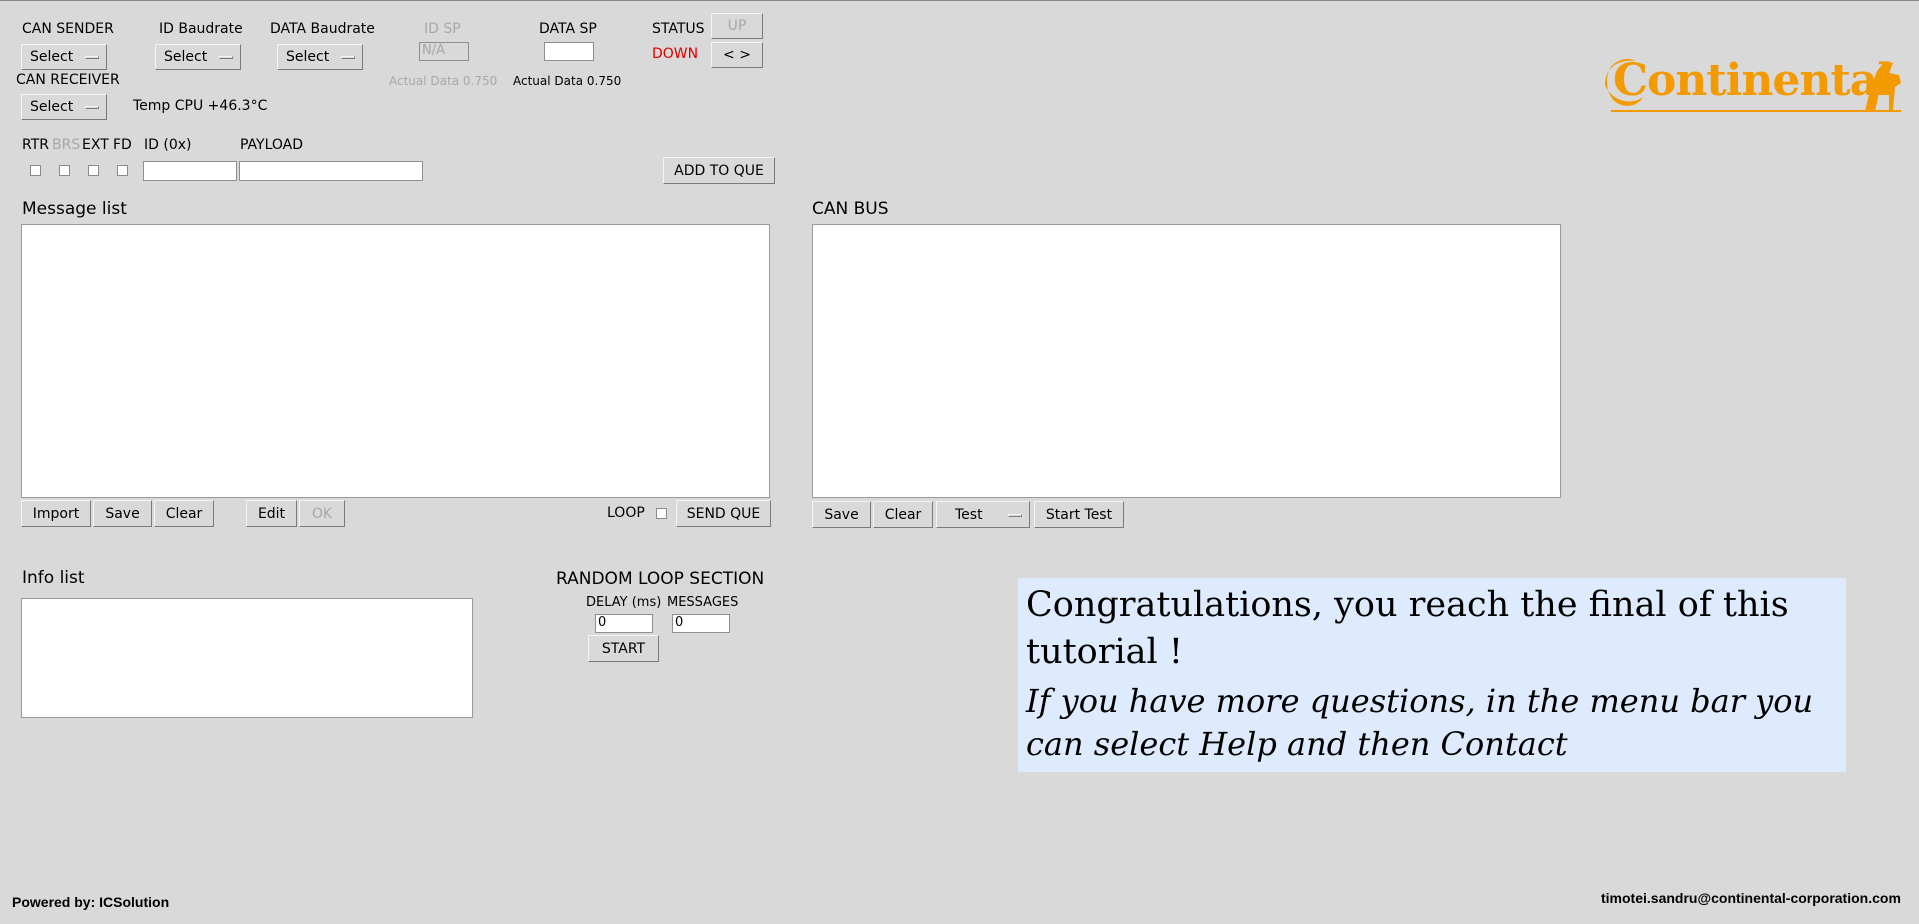 This screenshot has height=924, width=1919. Describe the element at coordinates (35, 170) in the screenshot. I see `rtr-checkbox` at that location.